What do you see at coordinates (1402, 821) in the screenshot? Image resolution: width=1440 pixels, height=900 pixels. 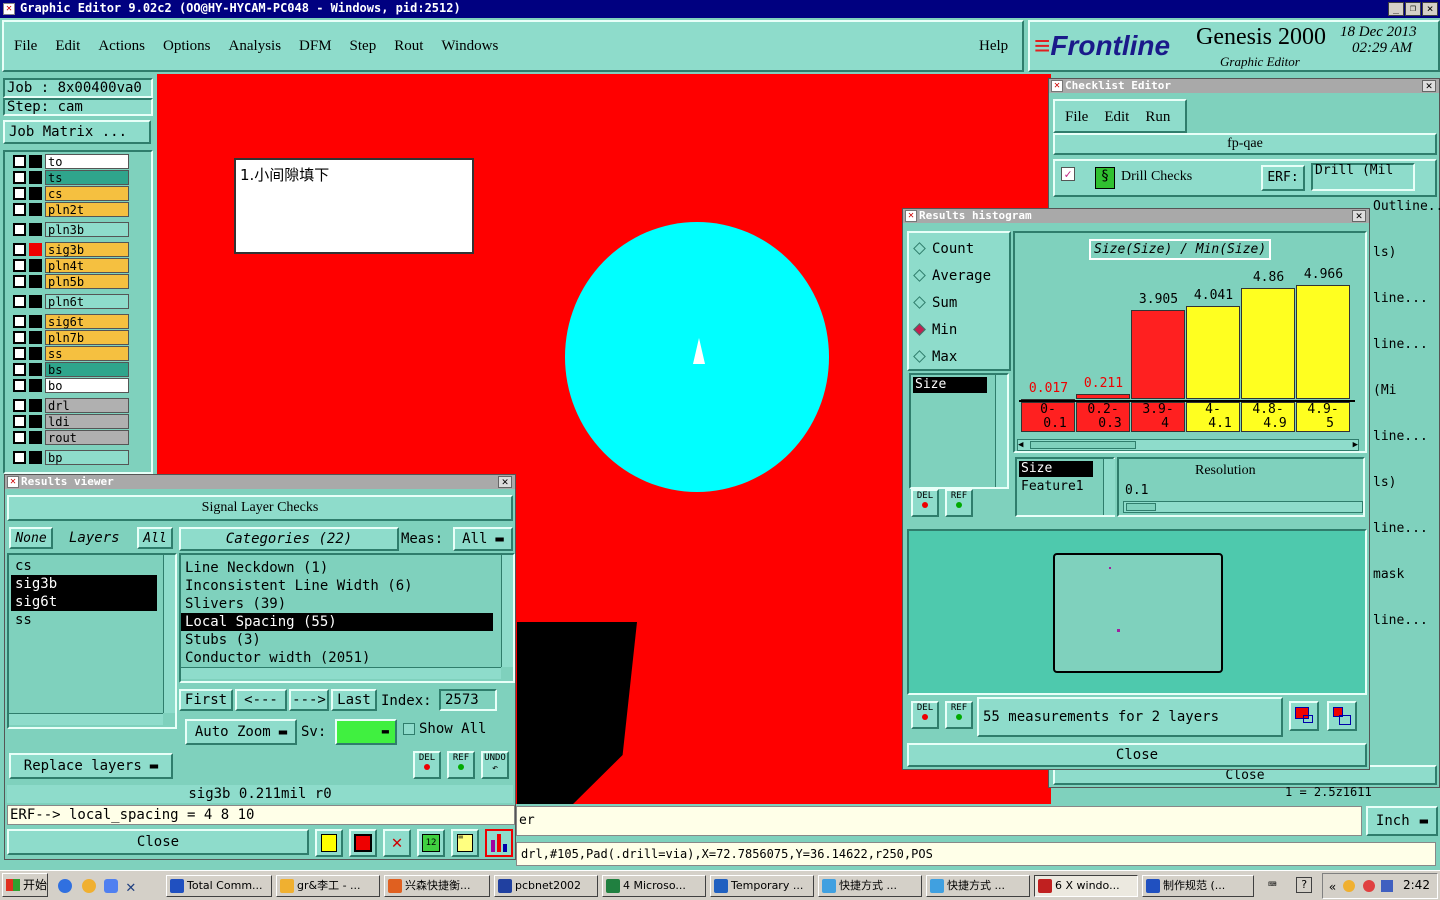 I see `units-select: Inch ▬` at bounding box center [1402, 821].